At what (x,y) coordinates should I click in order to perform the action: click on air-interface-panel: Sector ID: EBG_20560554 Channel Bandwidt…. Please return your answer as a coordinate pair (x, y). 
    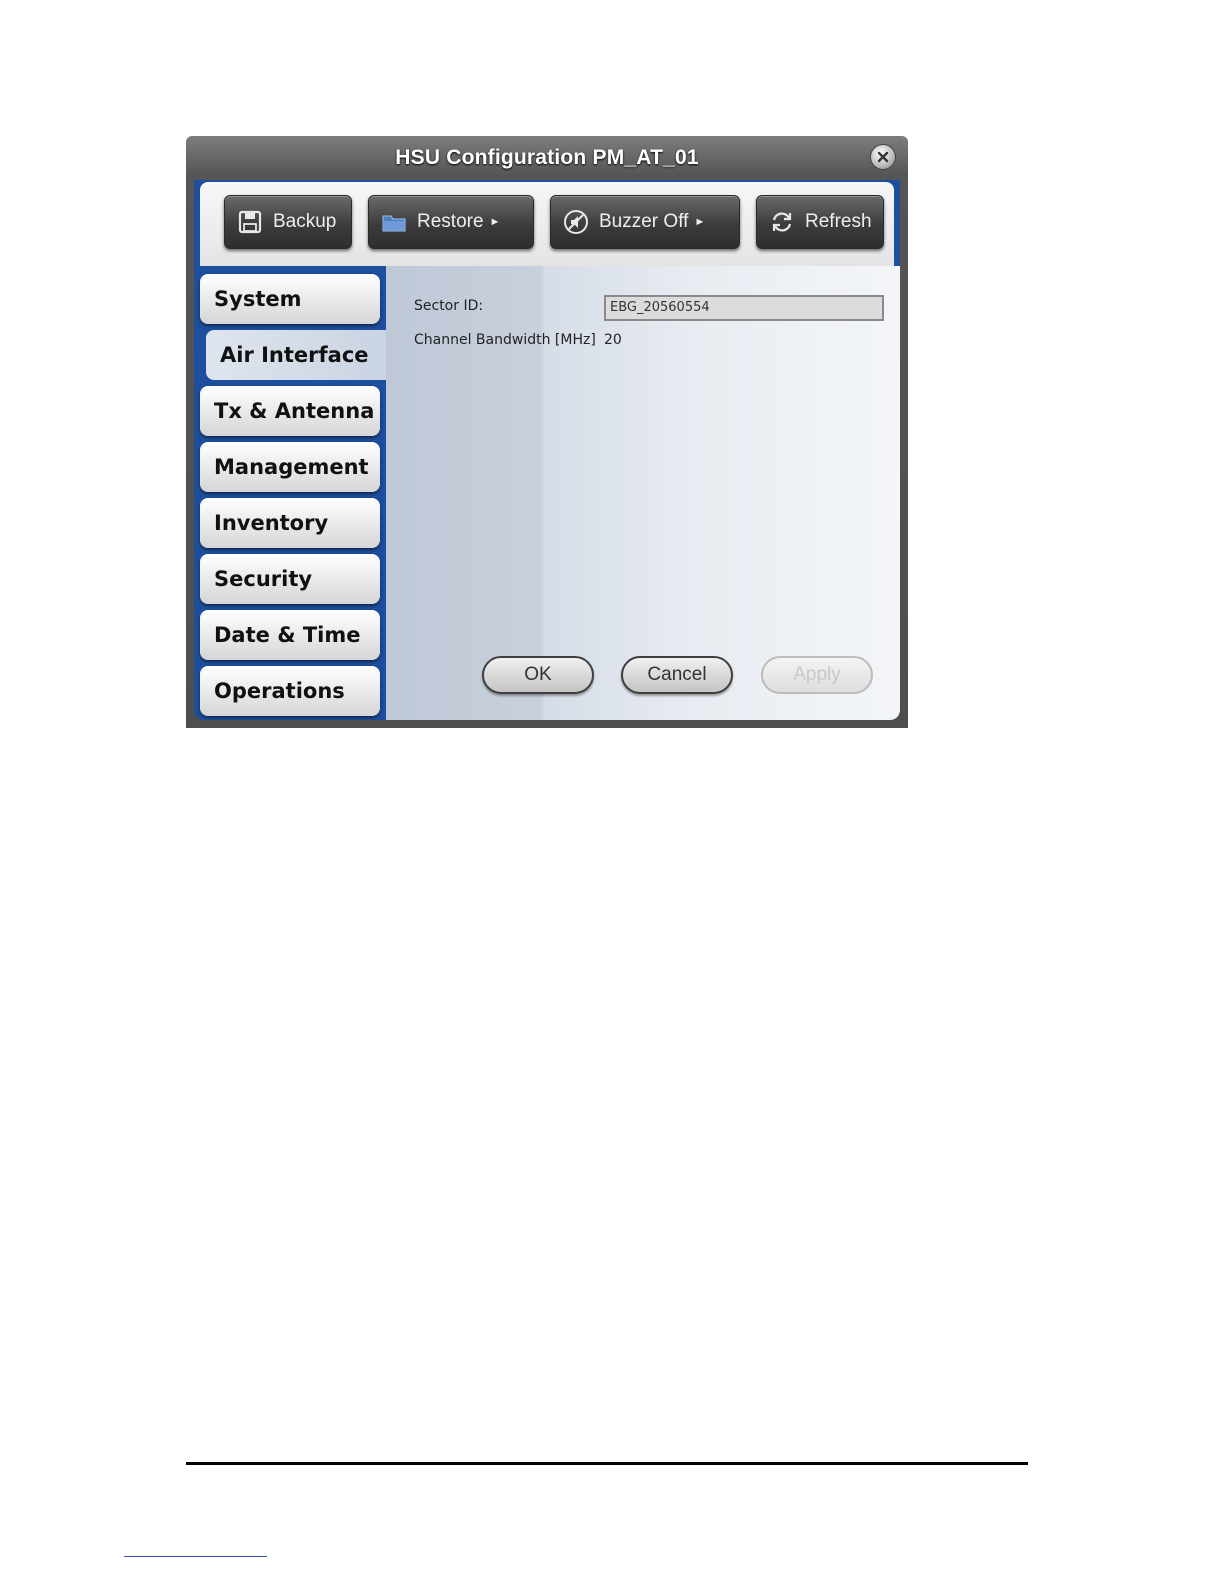
    Looking at the image, I should click on (643, 493).